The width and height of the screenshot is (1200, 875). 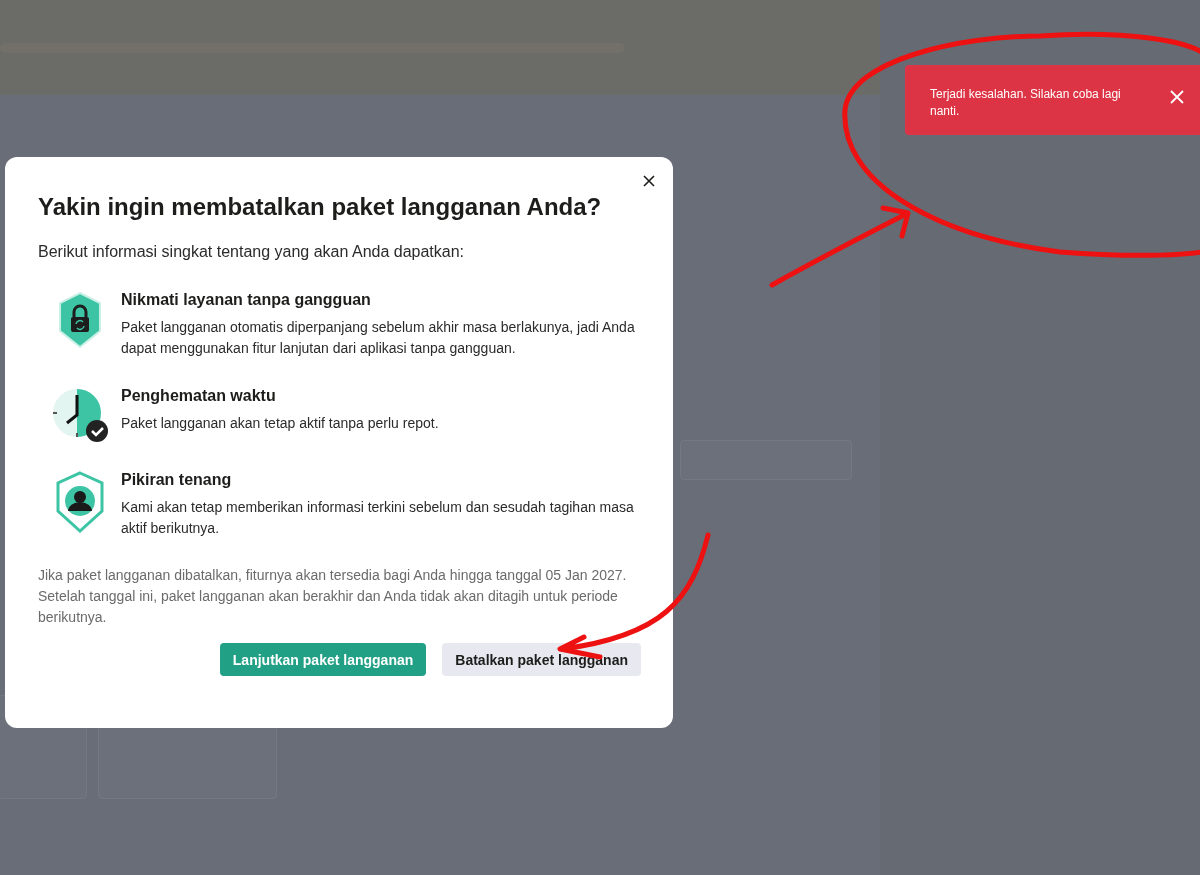 I want to click on person-shield-icon, so click(x=79, y=502).